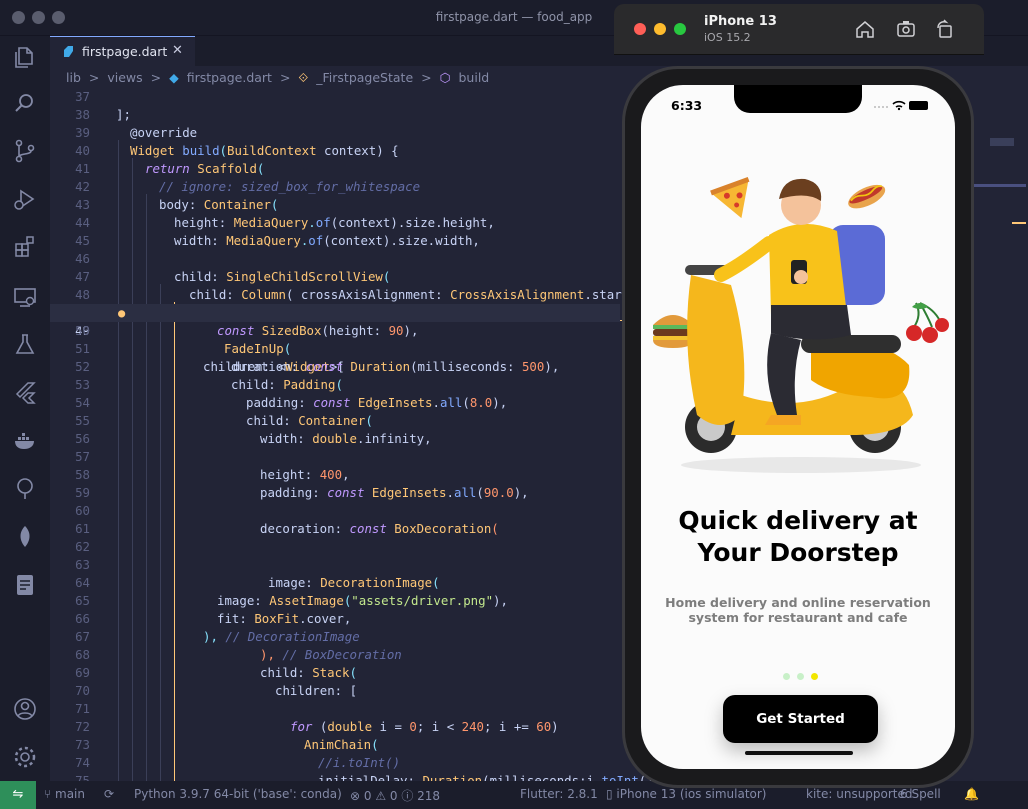  I want to click on home-icon, so click(865, 29).